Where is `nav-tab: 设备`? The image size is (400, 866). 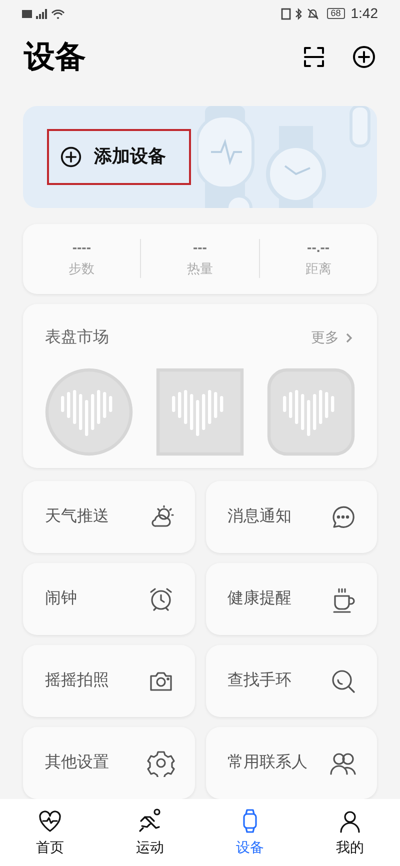
nav-tab: 设备 is located at coordinates (250, 832).